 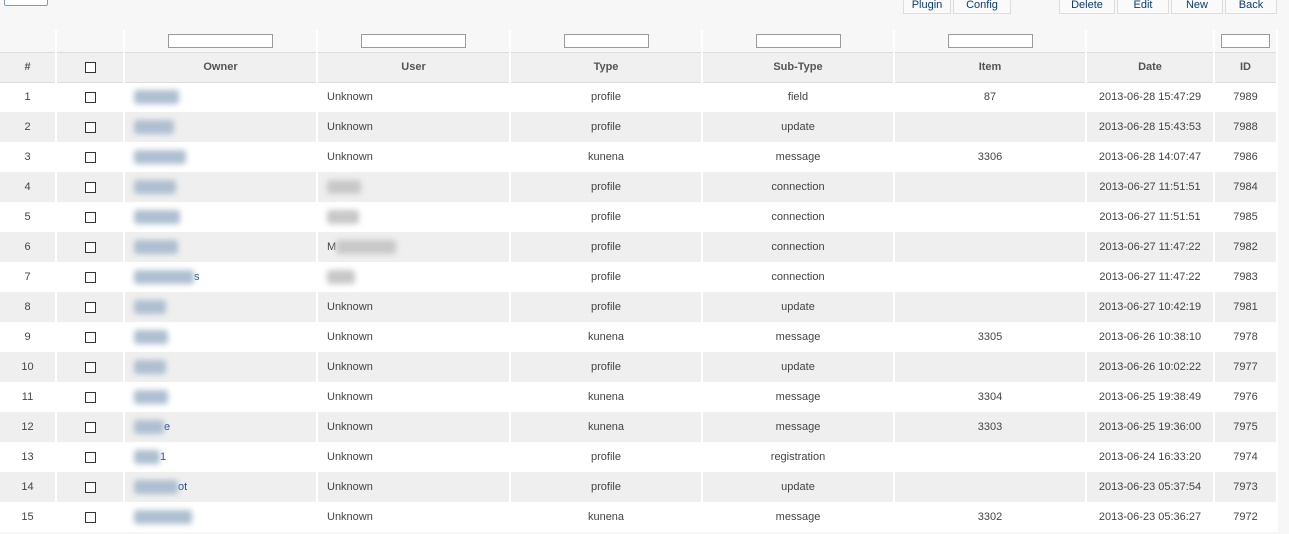 What do you see at coordinates (1245, 40) in the screenshot?
I see `id-filter-input` at bounding box center [1245, 40].